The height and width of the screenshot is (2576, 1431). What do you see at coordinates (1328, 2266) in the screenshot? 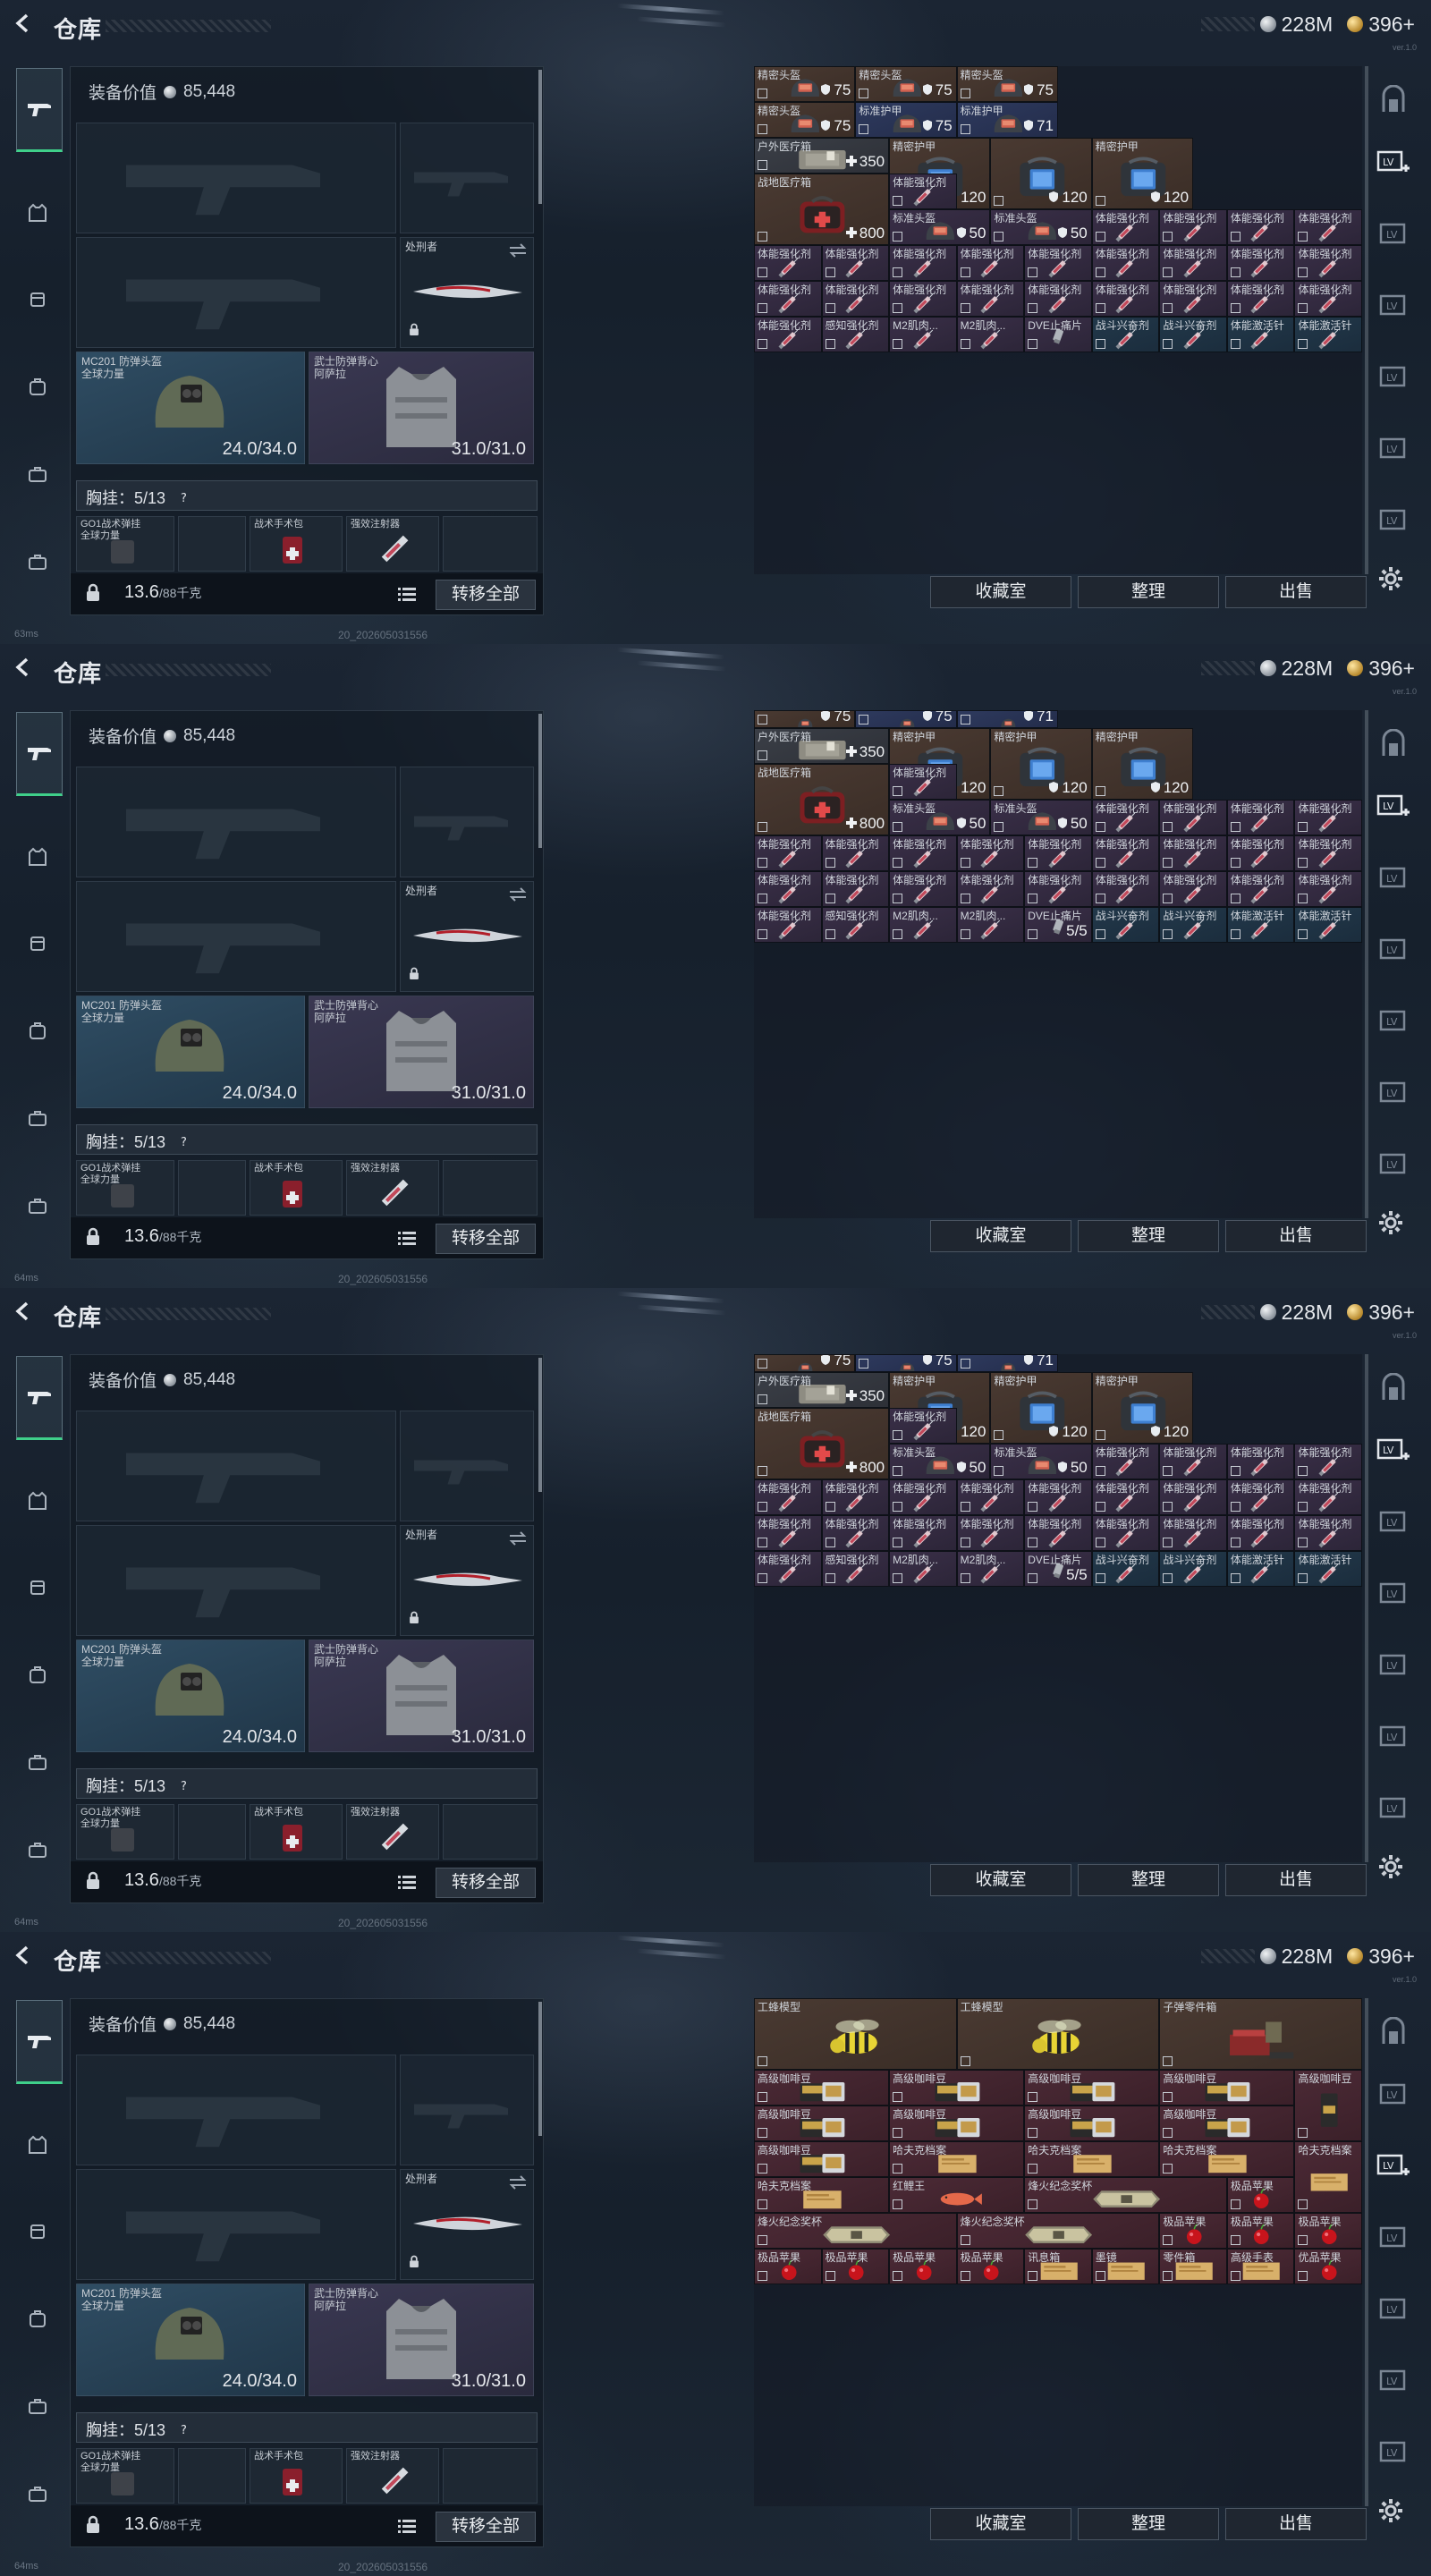
I see `stash-item: 优品苹果` at bounding box center [1328, 2266].